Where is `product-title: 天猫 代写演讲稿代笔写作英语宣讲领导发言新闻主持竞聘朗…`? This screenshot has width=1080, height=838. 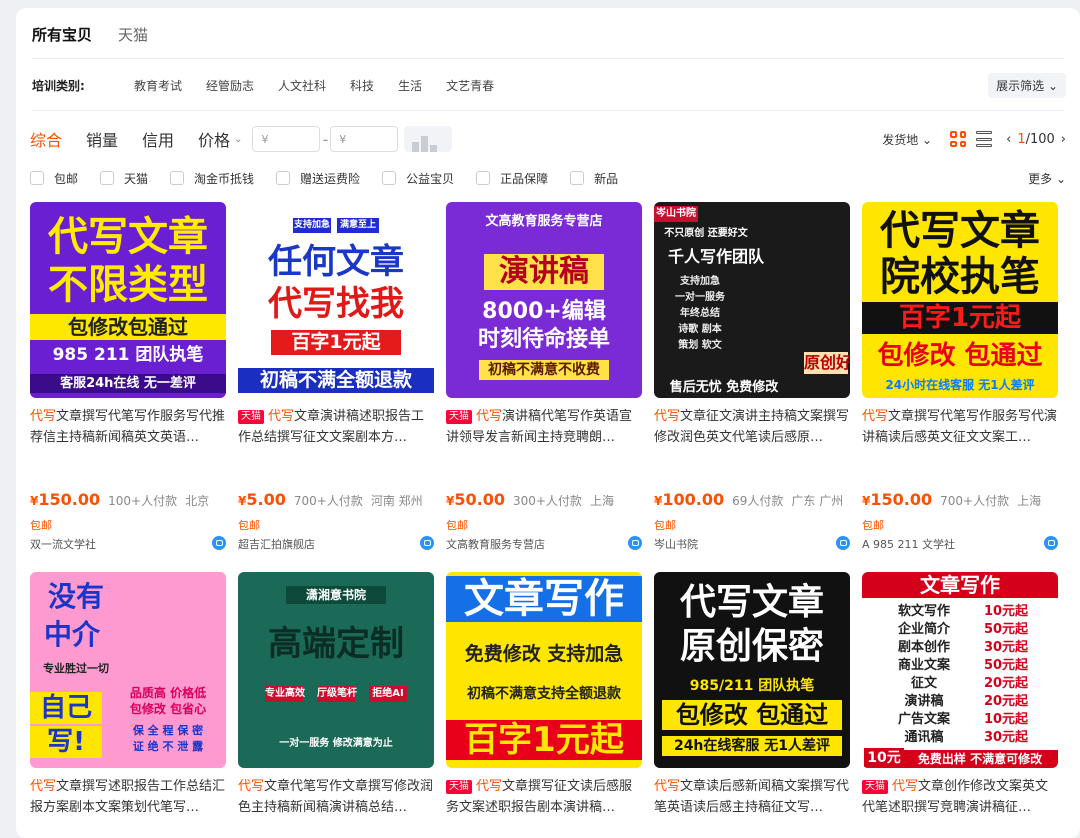 product-title: 天猫 代写演讲稿代笔写作英语宣讲领导发言新闻主持竞聘朗… is located at coordinates (544, 428).